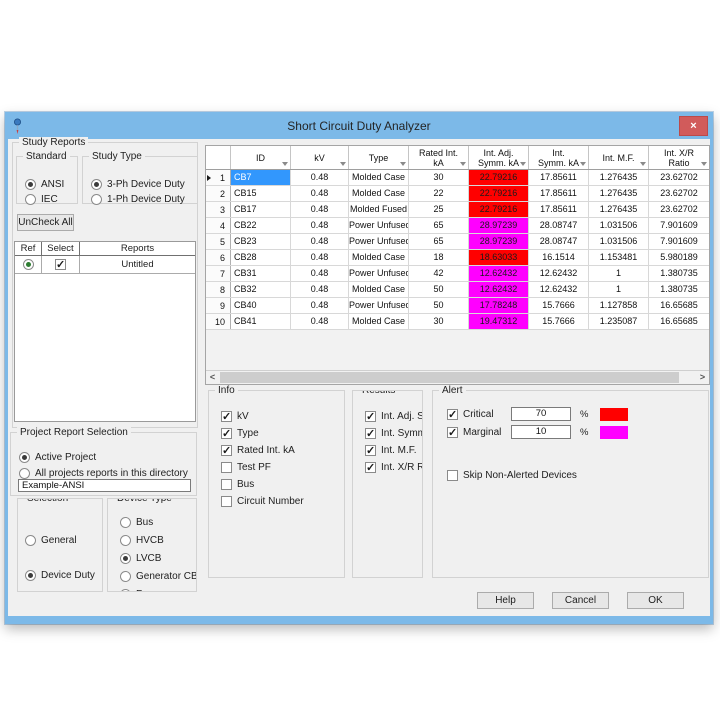 The height and width of the screenshot is (720, 720). Describe the element at coordinates (499, 305) in the screenshot. I see `cell-int-adj-symm-ka: 17.78248` at that location.